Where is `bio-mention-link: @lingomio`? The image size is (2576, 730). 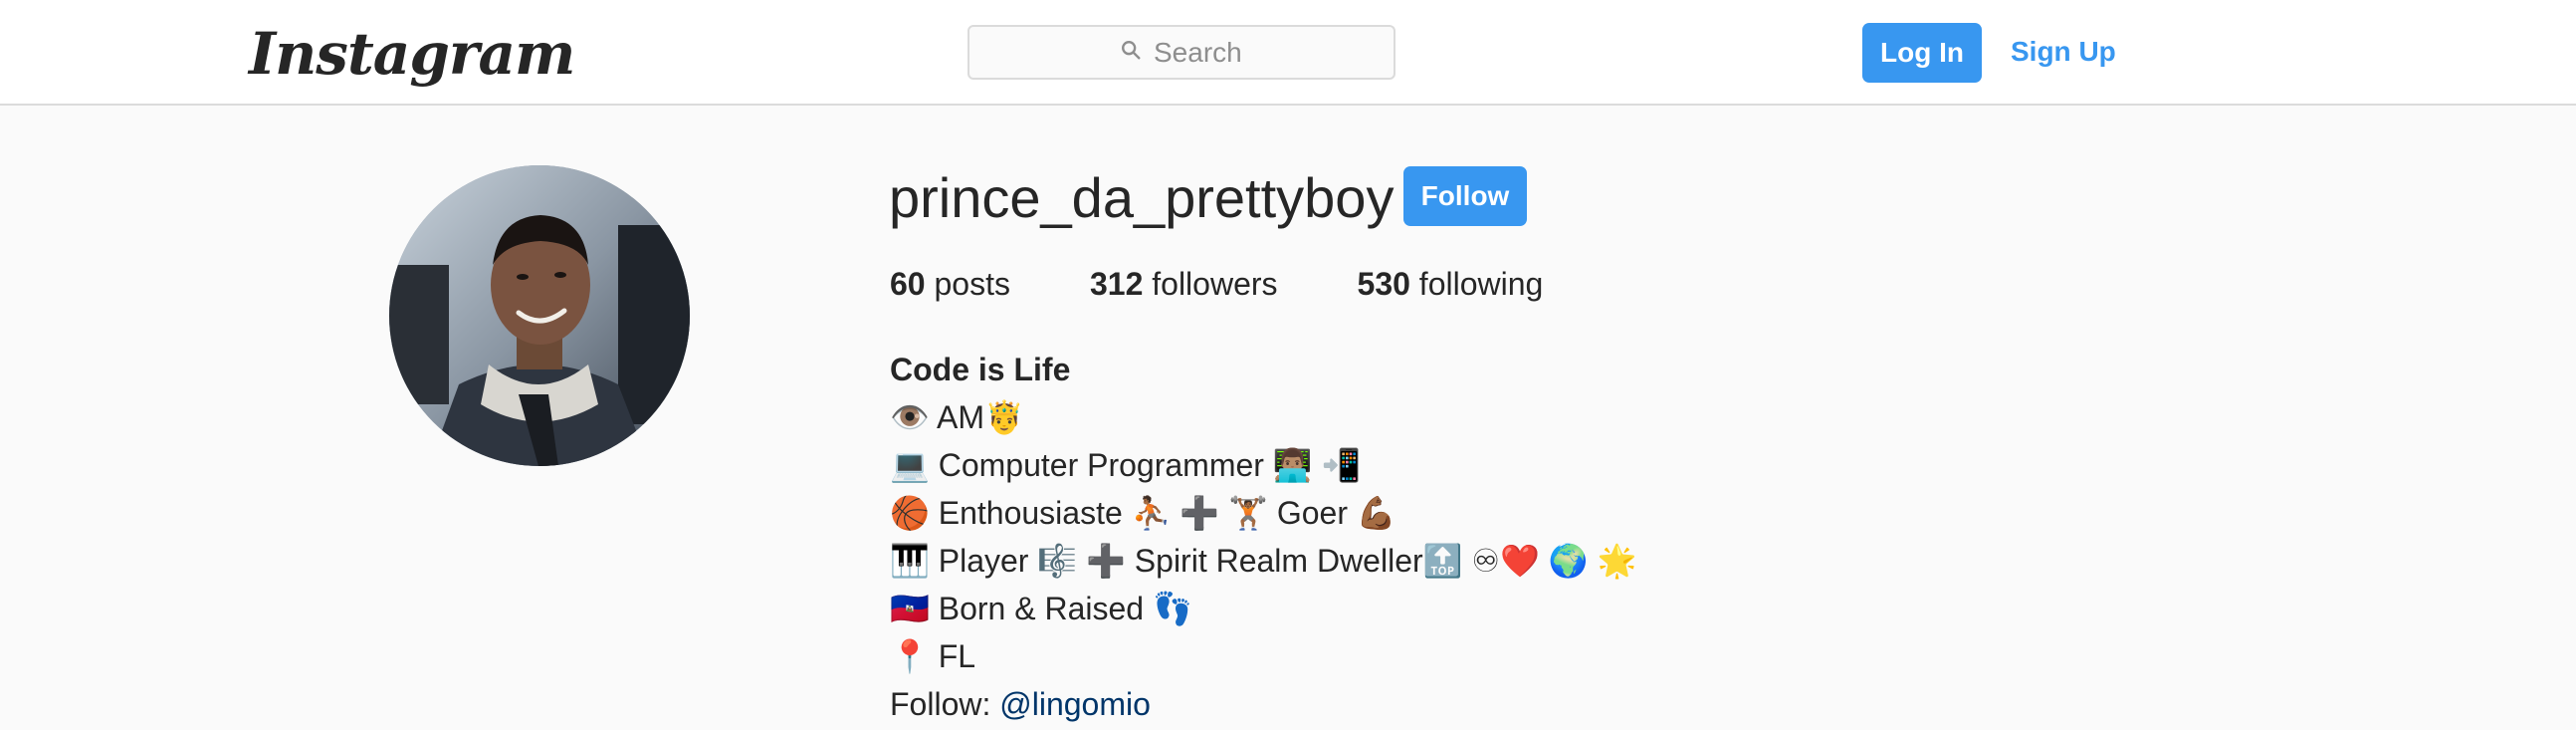 bio-mention-link: @lingomio is located at coordinates (1075, 704).